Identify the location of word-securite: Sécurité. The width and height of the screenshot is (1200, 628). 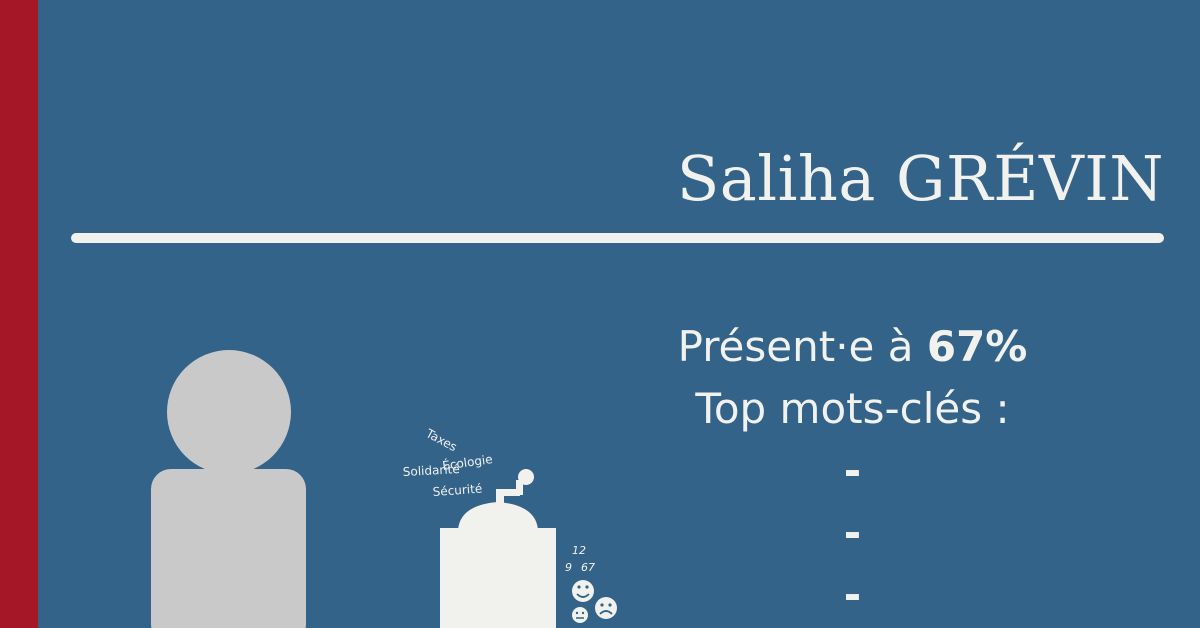
(457, 490).